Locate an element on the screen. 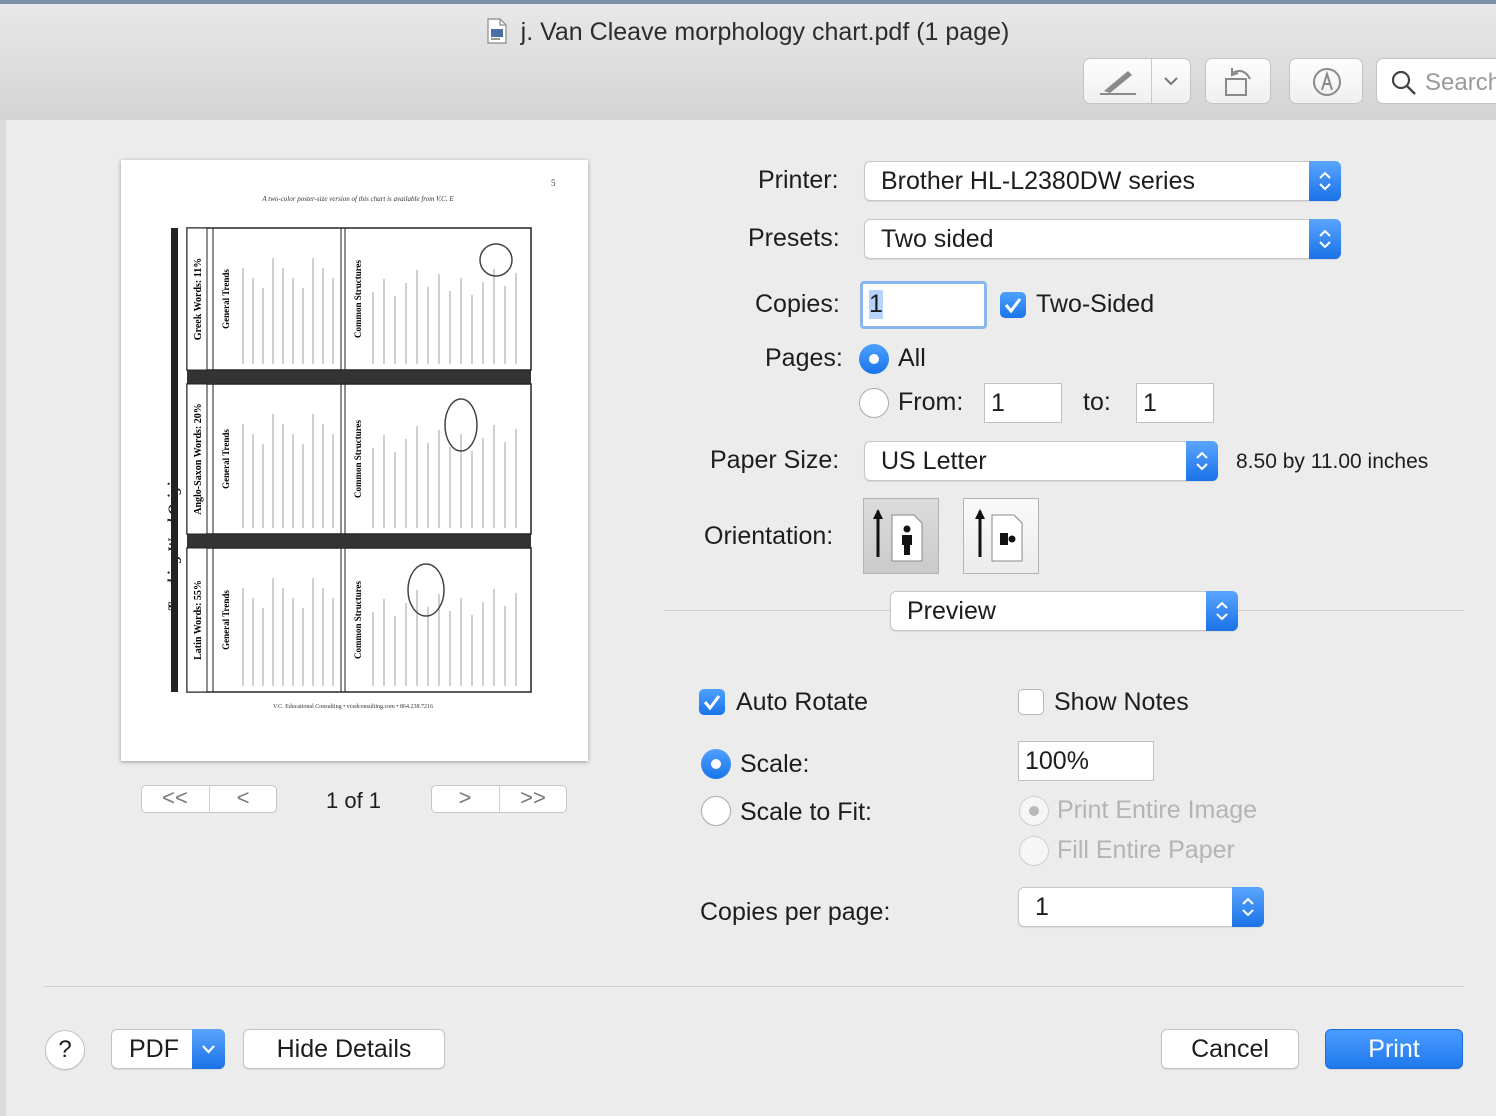 This screenshot has width=1496, height=1116. auto-rotate-checkbox is located at coordinates (712, 702).